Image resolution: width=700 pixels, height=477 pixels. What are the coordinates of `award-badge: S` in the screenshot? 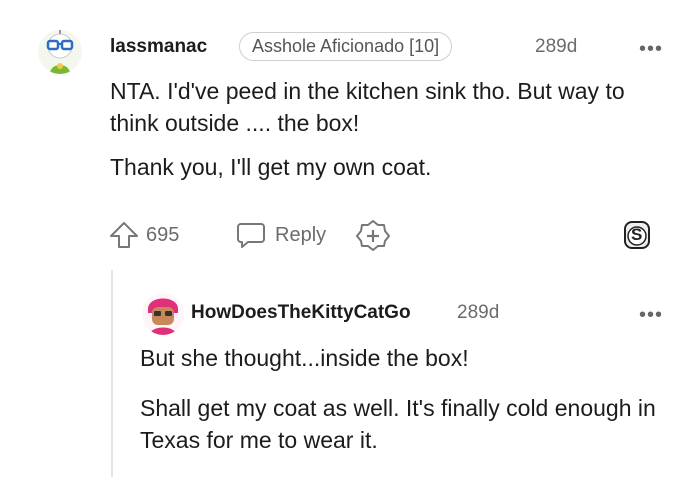 It's located at (637, 235).